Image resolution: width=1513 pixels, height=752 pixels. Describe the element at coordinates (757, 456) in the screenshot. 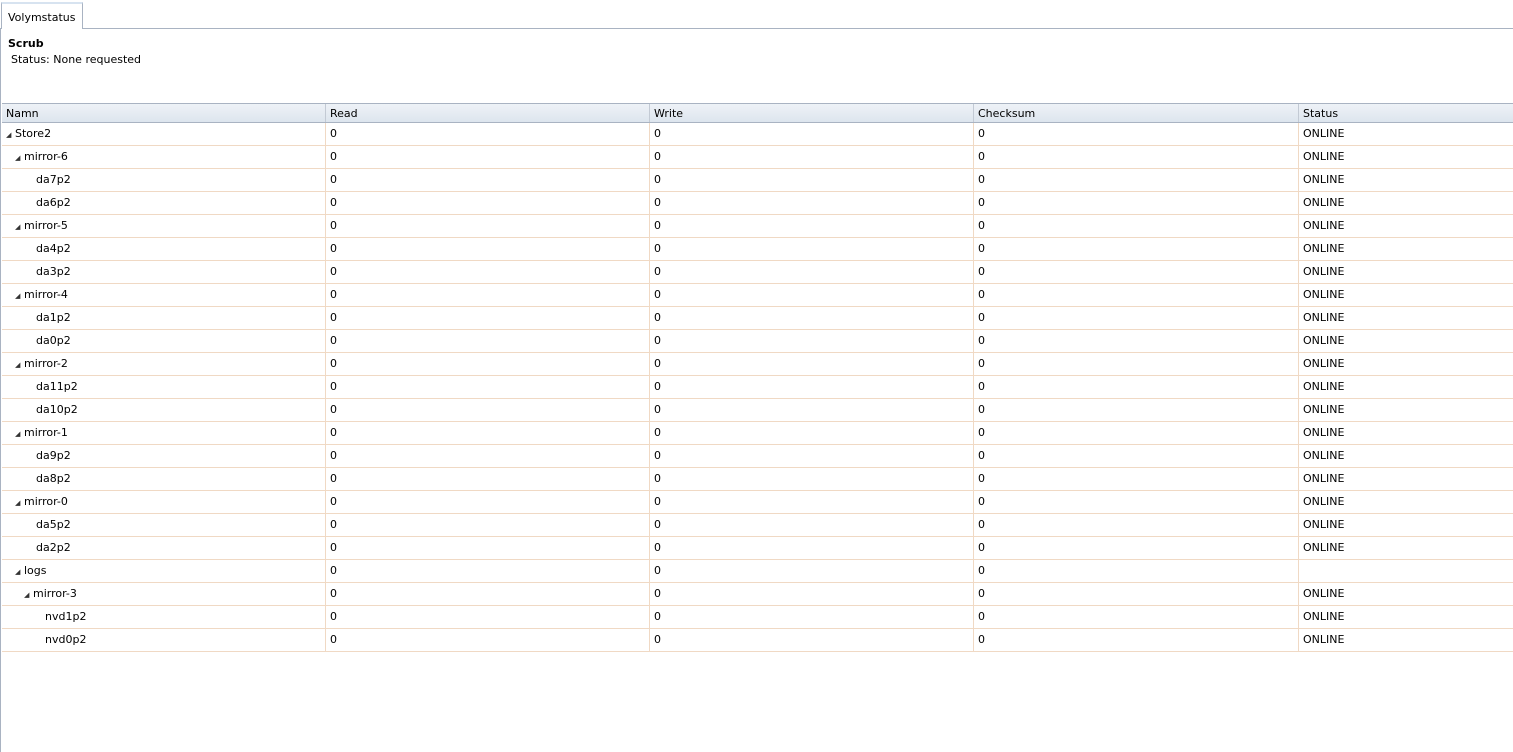

I see `table-row: da9p2 0 0 0 ONLINE` at that location.